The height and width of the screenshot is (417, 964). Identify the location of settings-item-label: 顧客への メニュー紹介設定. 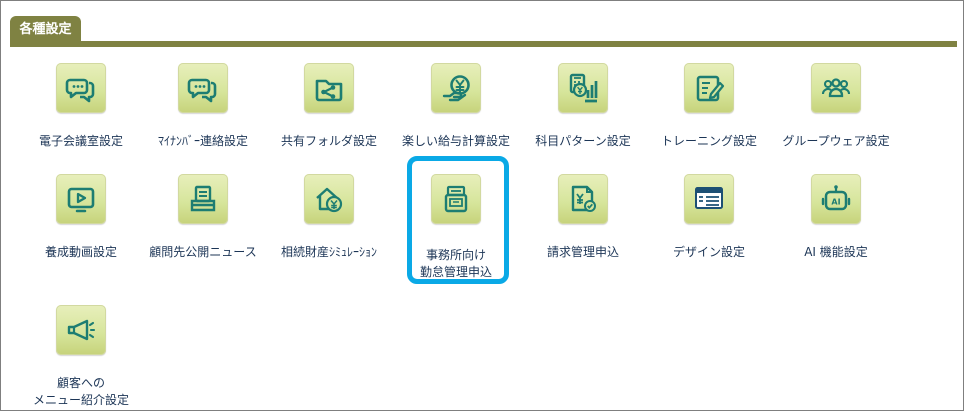
(80, 391).